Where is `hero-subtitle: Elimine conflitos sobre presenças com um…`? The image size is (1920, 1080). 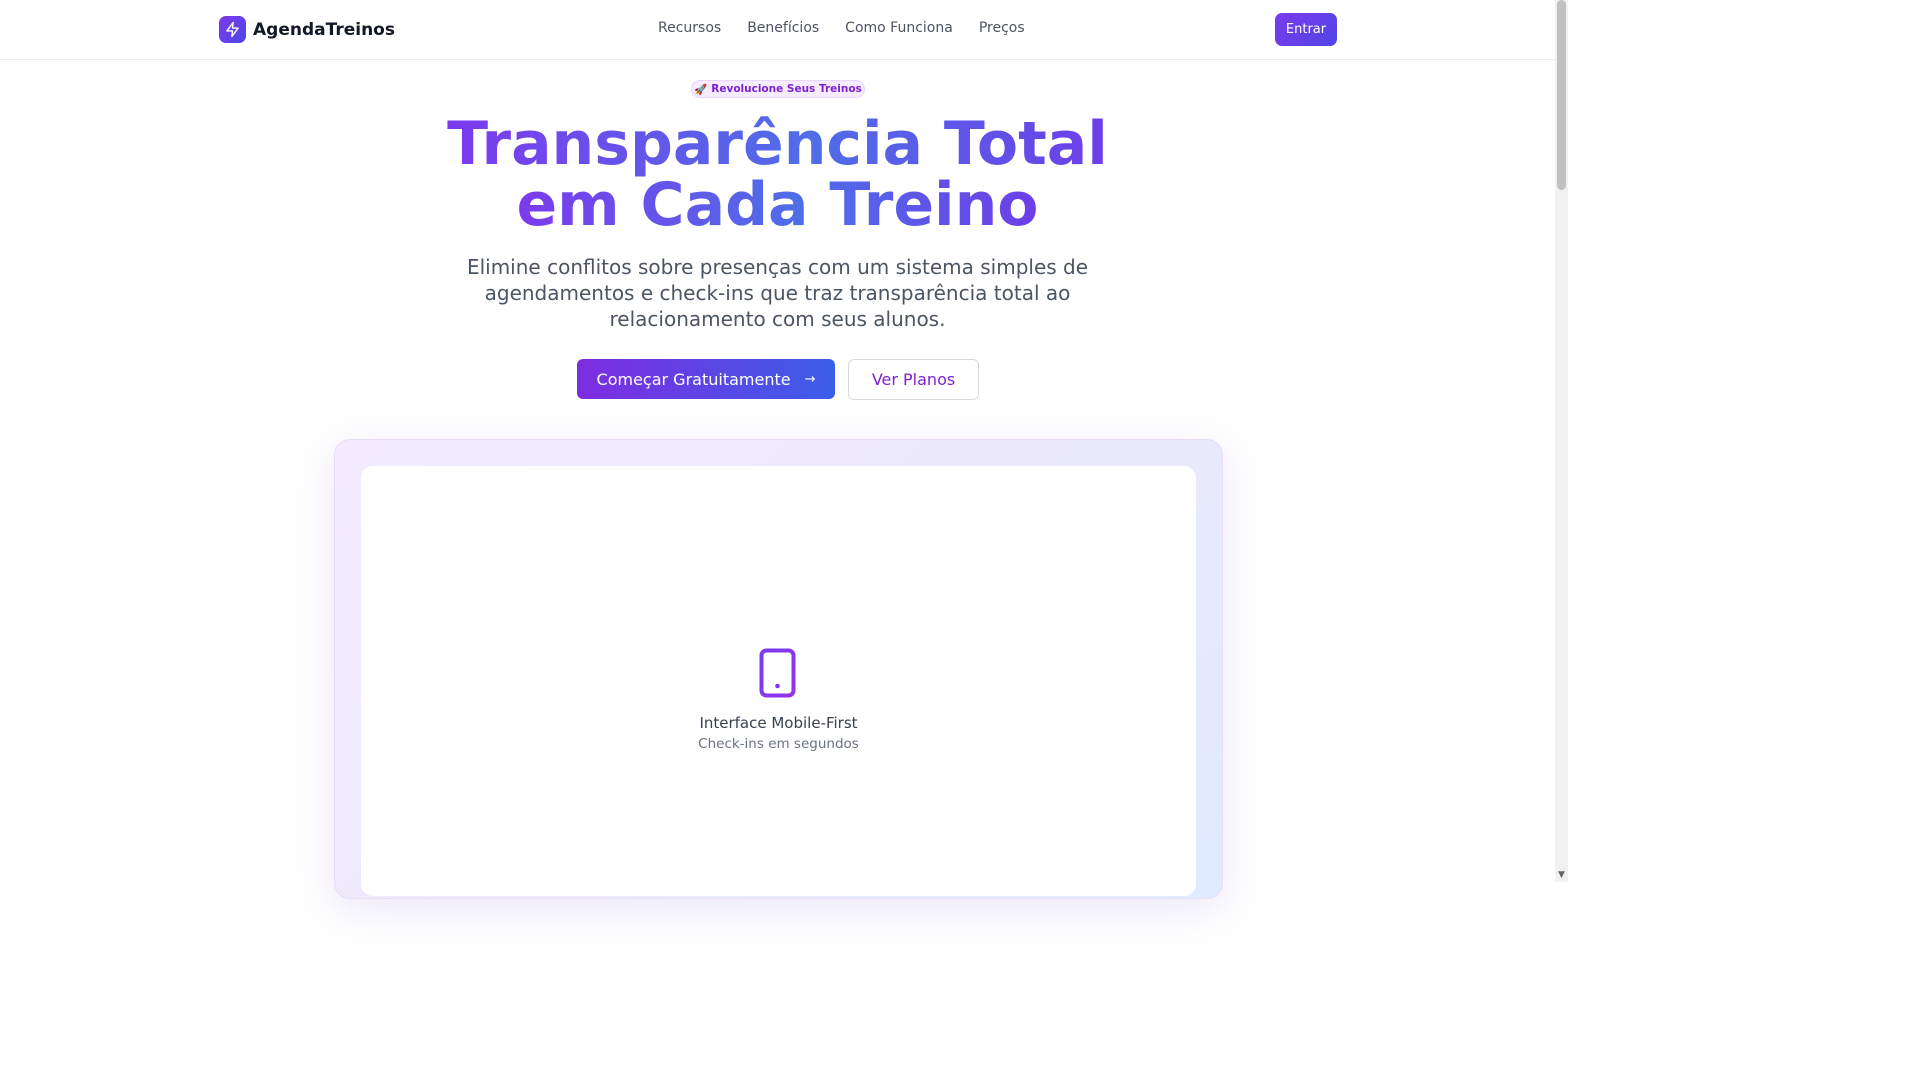
hero-subtitle: Elimine conflitos sobre presenças com um… is located at coordinates (777, 293).